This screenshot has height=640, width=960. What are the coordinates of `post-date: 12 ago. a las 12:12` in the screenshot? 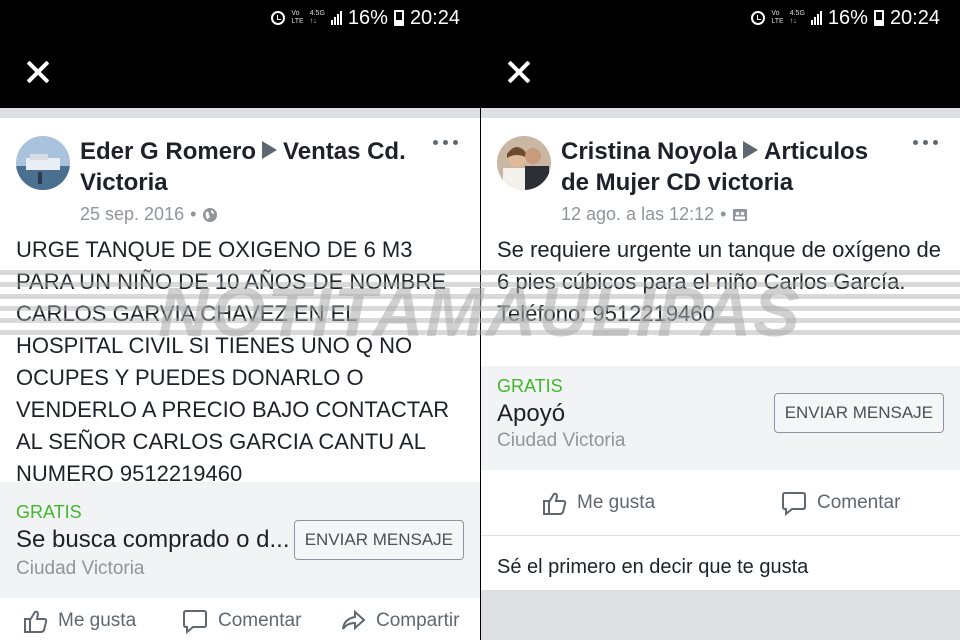 It's located at (637, 214).